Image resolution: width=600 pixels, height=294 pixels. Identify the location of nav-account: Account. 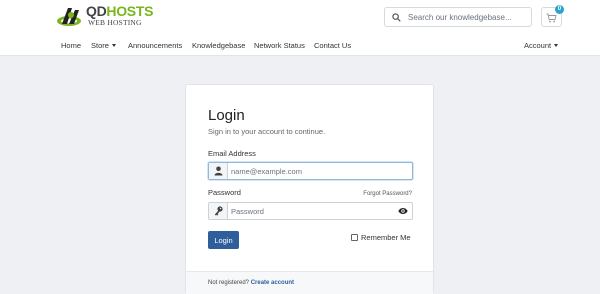
(541, 45).